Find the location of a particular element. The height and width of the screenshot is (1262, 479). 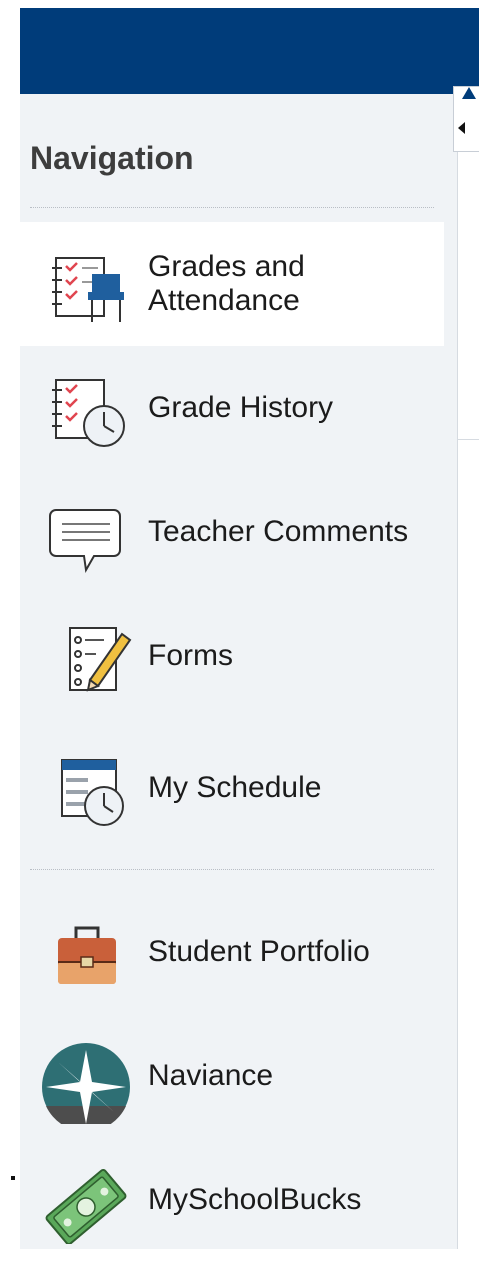

content-divider is located at coordinates (468, 439).